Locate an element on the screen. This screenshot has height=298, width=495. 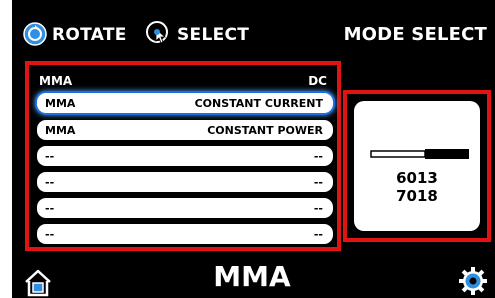
page-title: MODE SELECT is located at coordinates (415, 34).